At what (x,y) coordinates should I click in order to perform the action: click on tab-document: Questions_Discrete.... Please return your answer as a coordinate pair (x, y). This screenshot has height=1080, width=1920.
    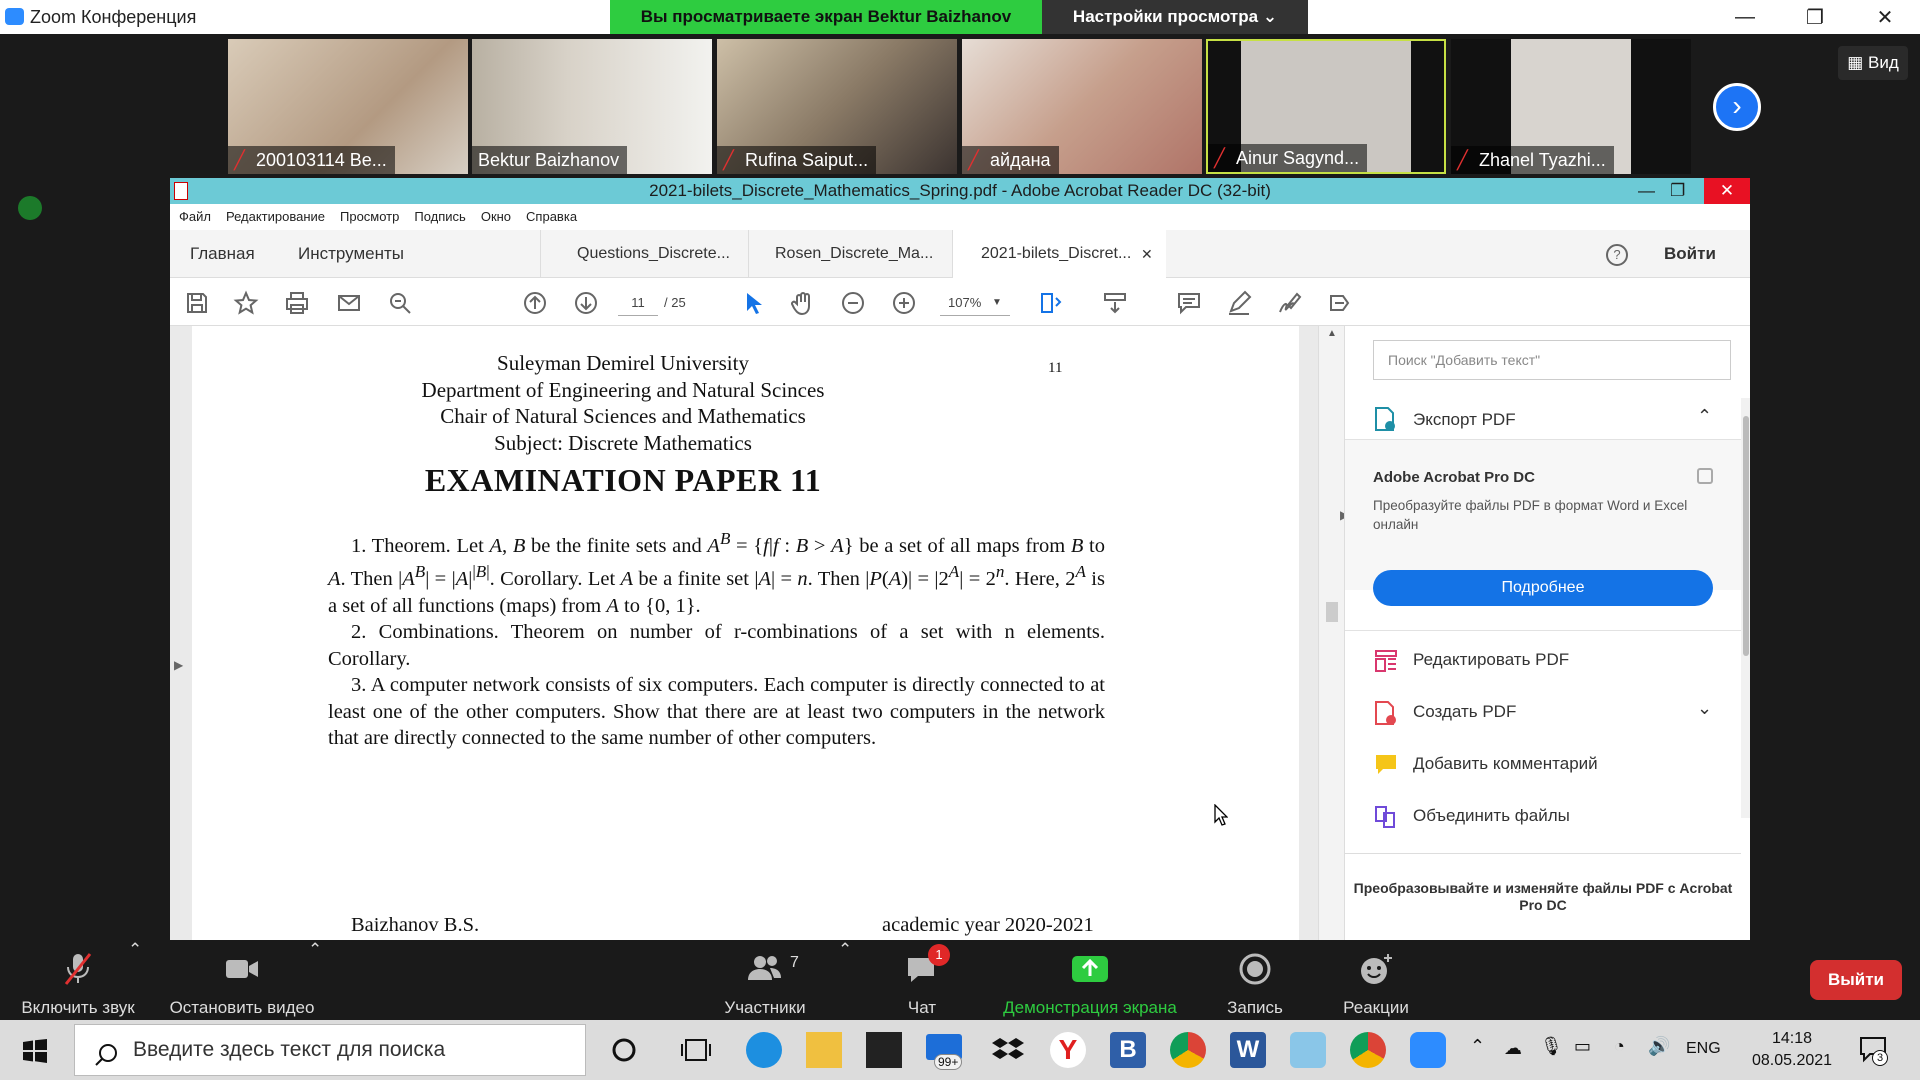
    Looking at the image, I should click on (644, 254).